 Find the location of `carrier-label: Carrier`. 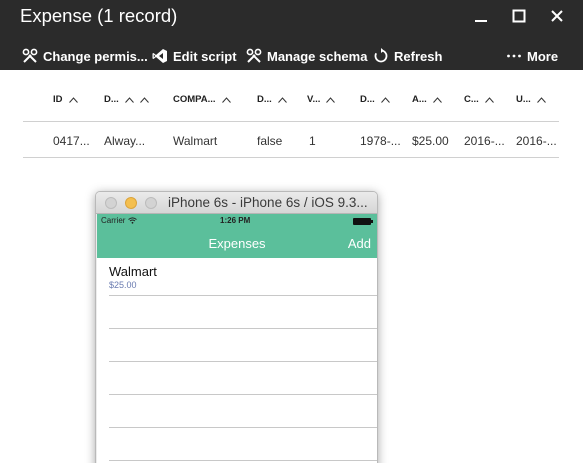

carrier-label: Carrier is located at coordinates (113, 220).